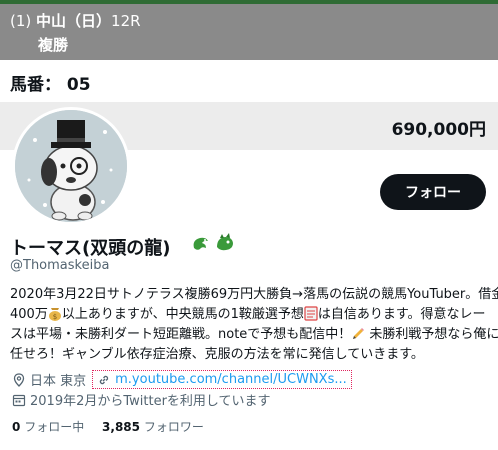 This screenshot has height=450, width=498. What do you see at coordinates (150, 401) in the screenshot?
I see `joined-date: 2019年2月からTwitterを利用しています` at bounding box center [150, 401].